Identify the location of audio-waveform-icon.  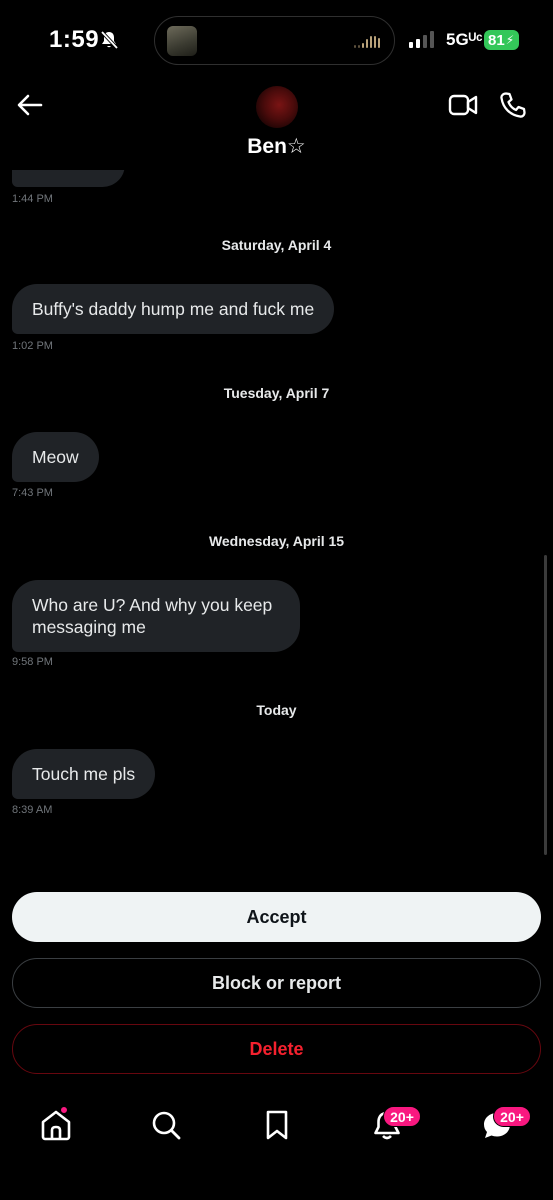
(367, 41).